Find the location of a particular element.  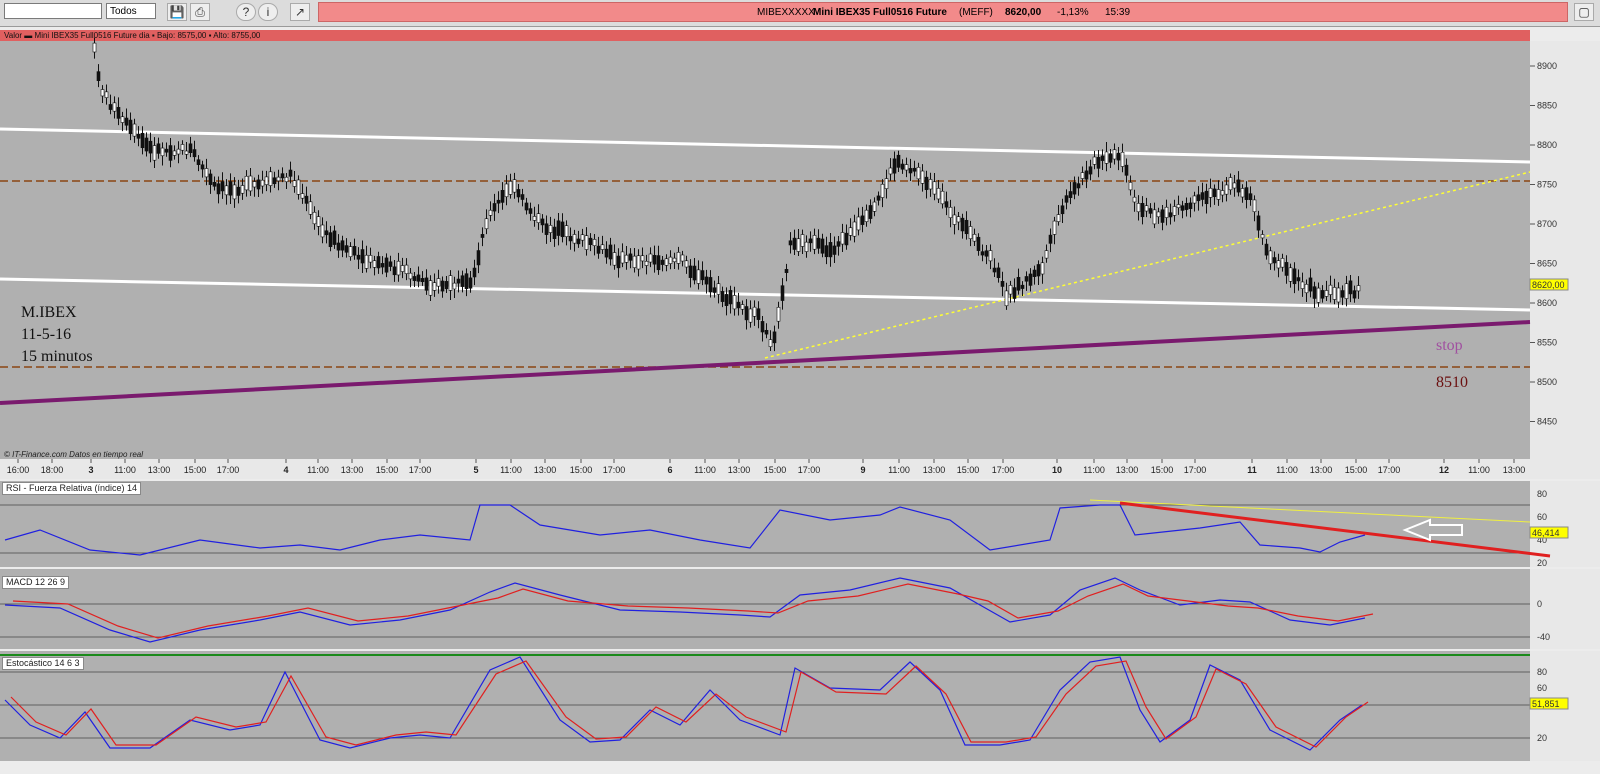

time-tick-label: 9 is located at coordinates (862, 470).